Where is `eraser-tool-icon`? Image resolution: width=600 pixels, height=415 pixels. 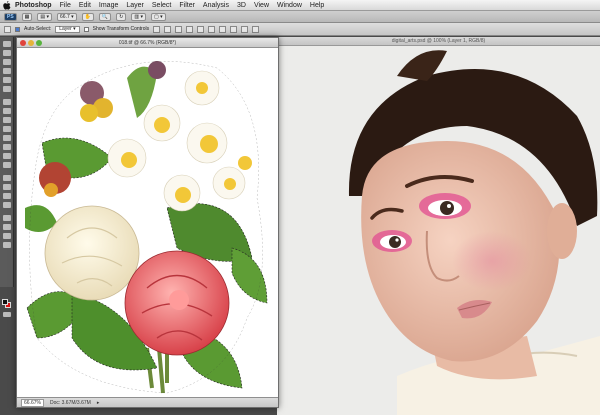
eraser-tool-icon is located at coordinates (7, 138).